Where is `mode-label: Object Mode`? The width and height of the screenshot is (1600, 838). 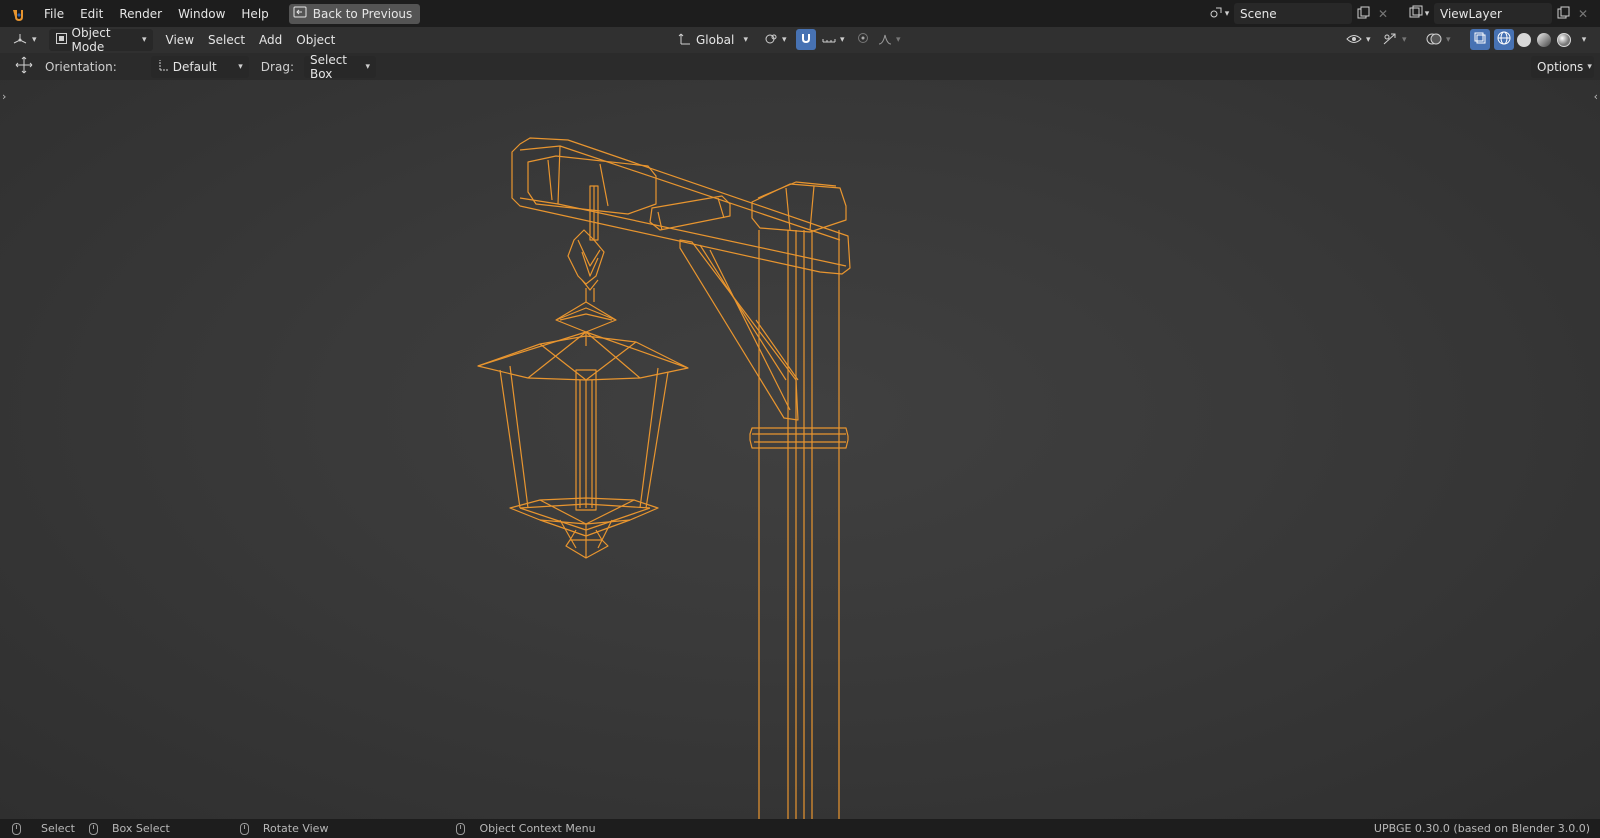 mode-label: Object Mode is located at coordinates (91, 40).